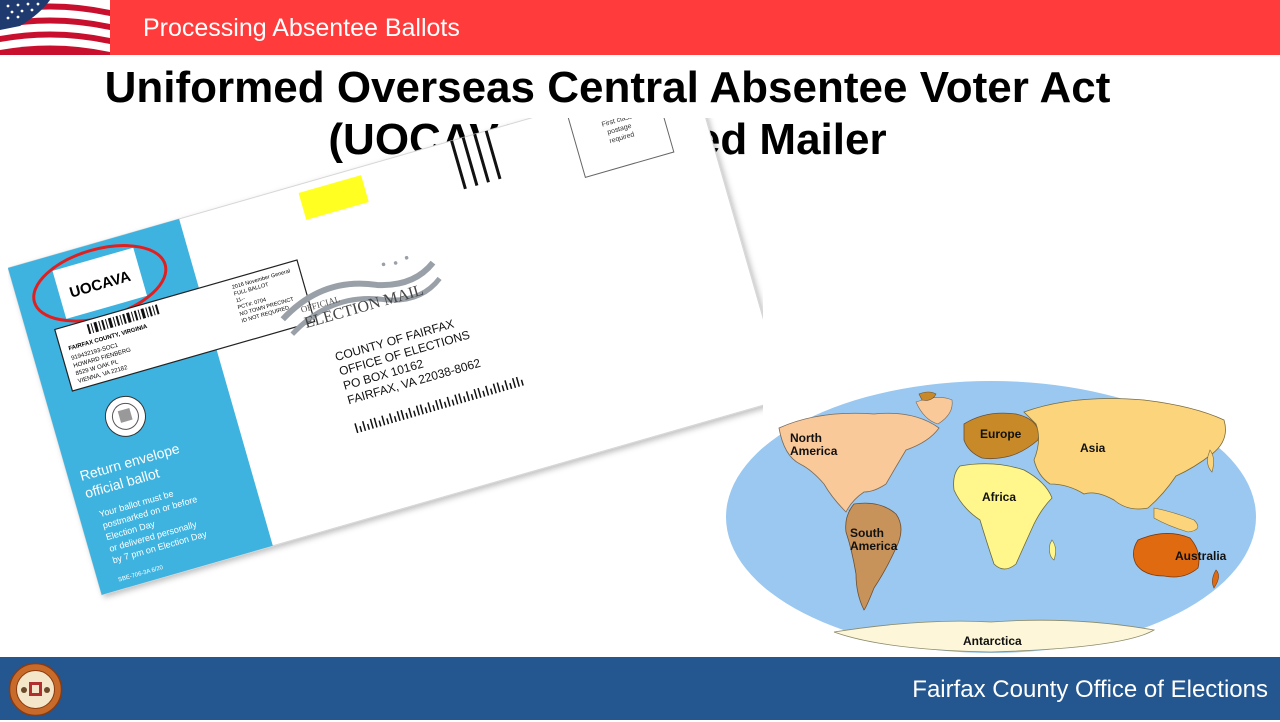 The image size is (1280, 722). Describe the element at coordinates (1201, 556) in the screenshot. I see `label-australia: Australia` at that location.